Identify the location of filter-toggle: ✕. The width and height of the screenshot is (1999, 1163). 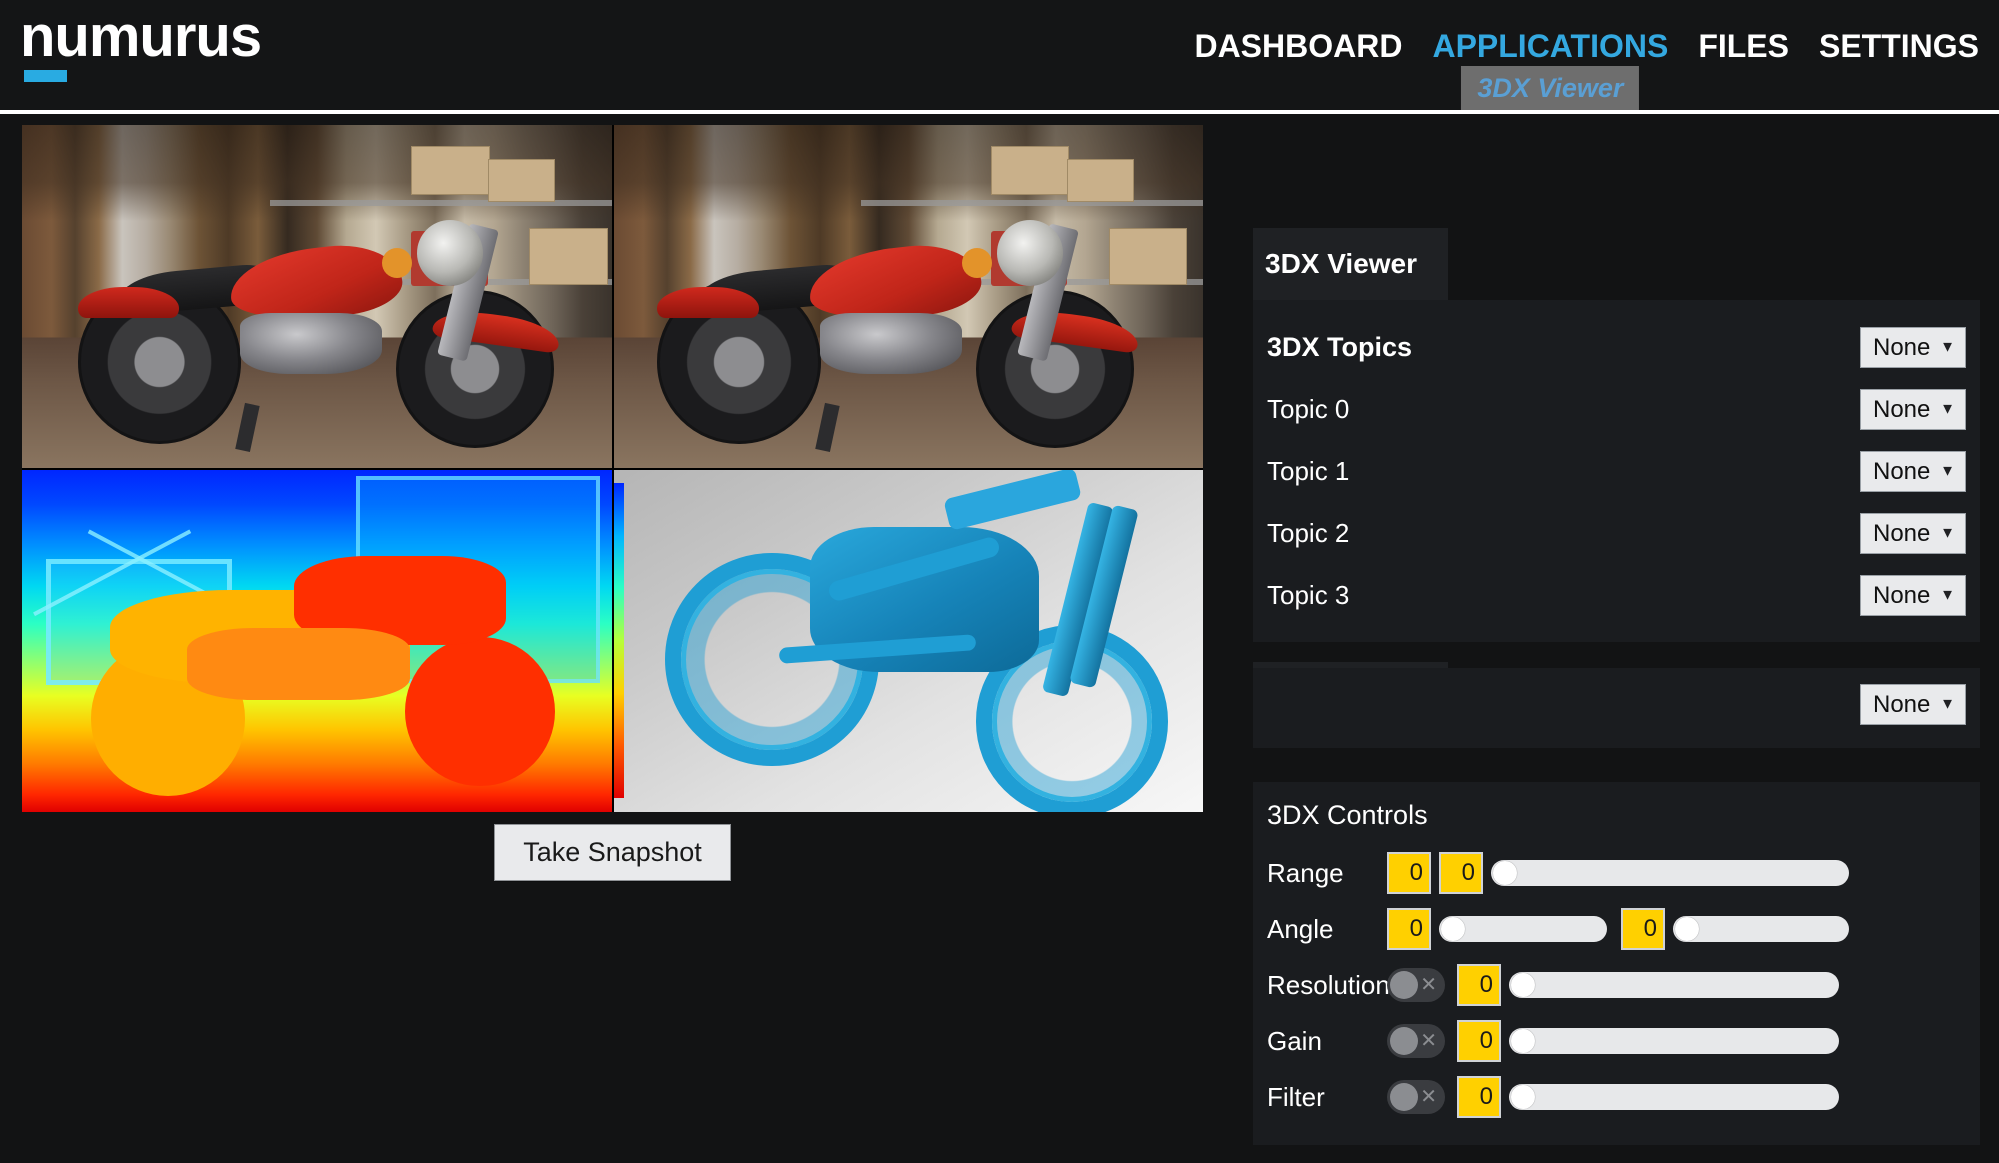
(1416, 1097).